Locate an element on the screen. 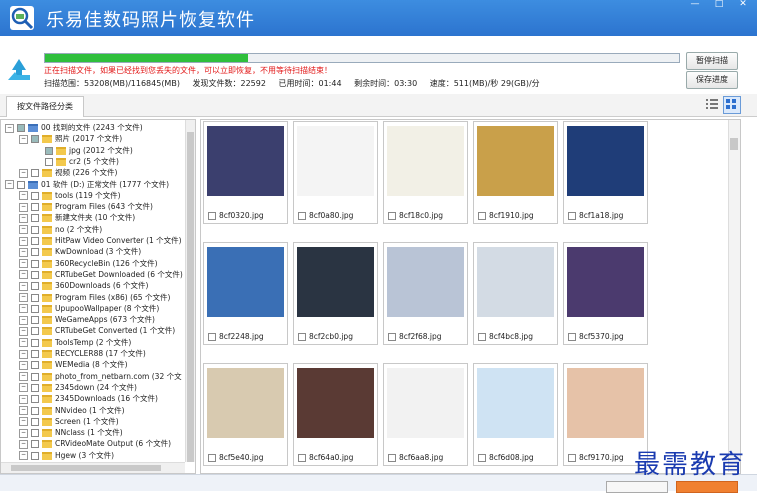 The image size is (757, 493). thumbnail-card: 8cf0320.jpg is located at coordinates (245, 172).